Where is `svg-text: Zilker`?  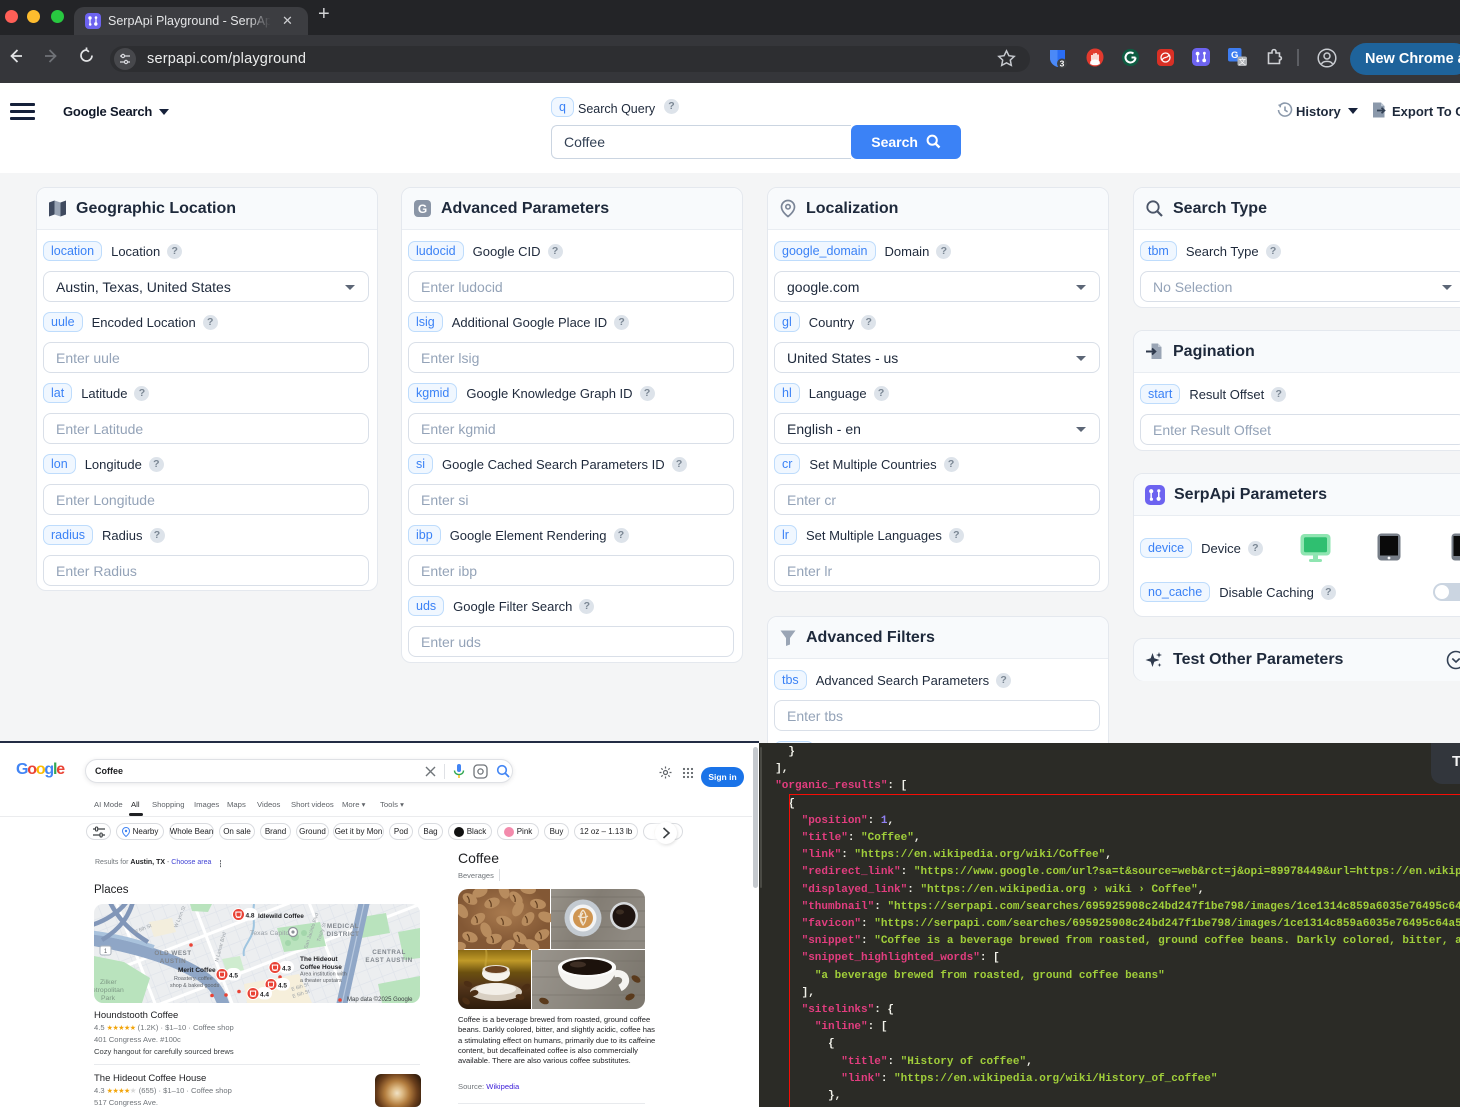 svg-text: Zilker is located at coordinates (108, 982).